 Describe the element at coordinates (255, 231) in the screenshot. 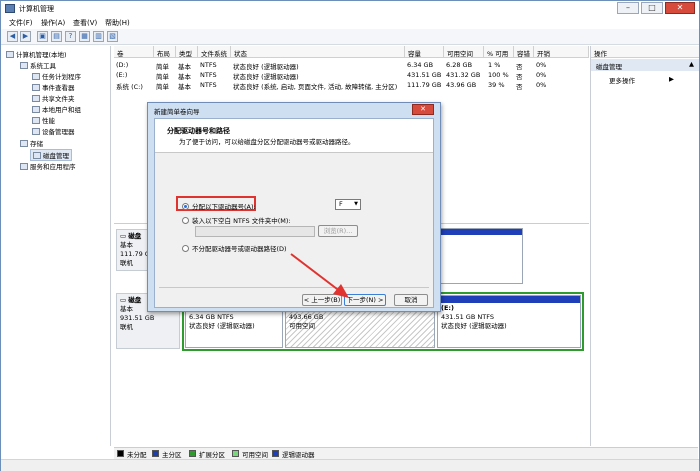

I see `folder-path-input` at that location.